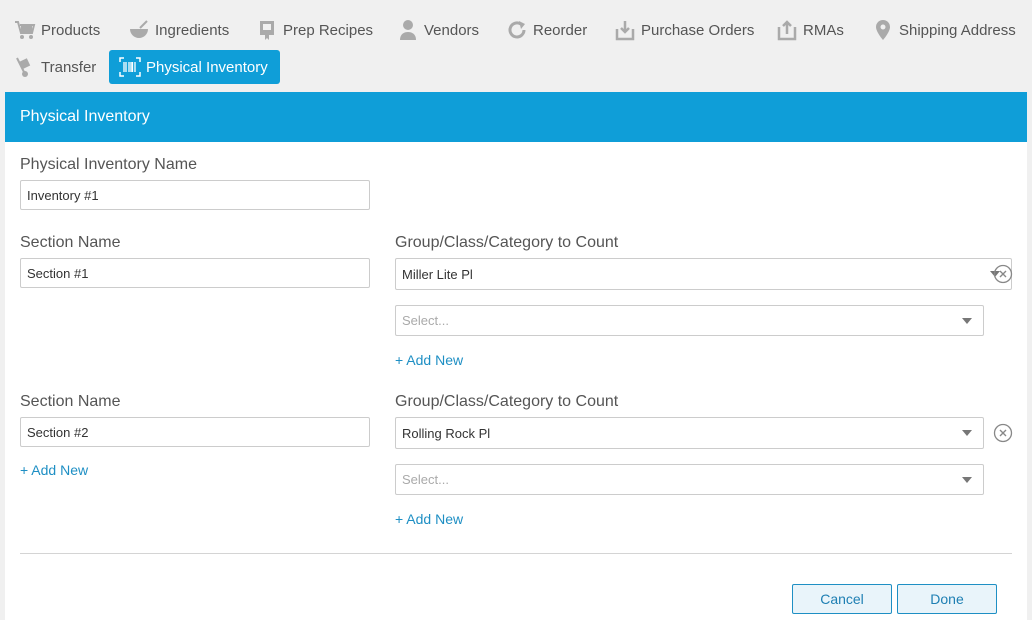  Describe the element at coordinates (408, 30) in the screenshot. I see `person-icon` at that location.